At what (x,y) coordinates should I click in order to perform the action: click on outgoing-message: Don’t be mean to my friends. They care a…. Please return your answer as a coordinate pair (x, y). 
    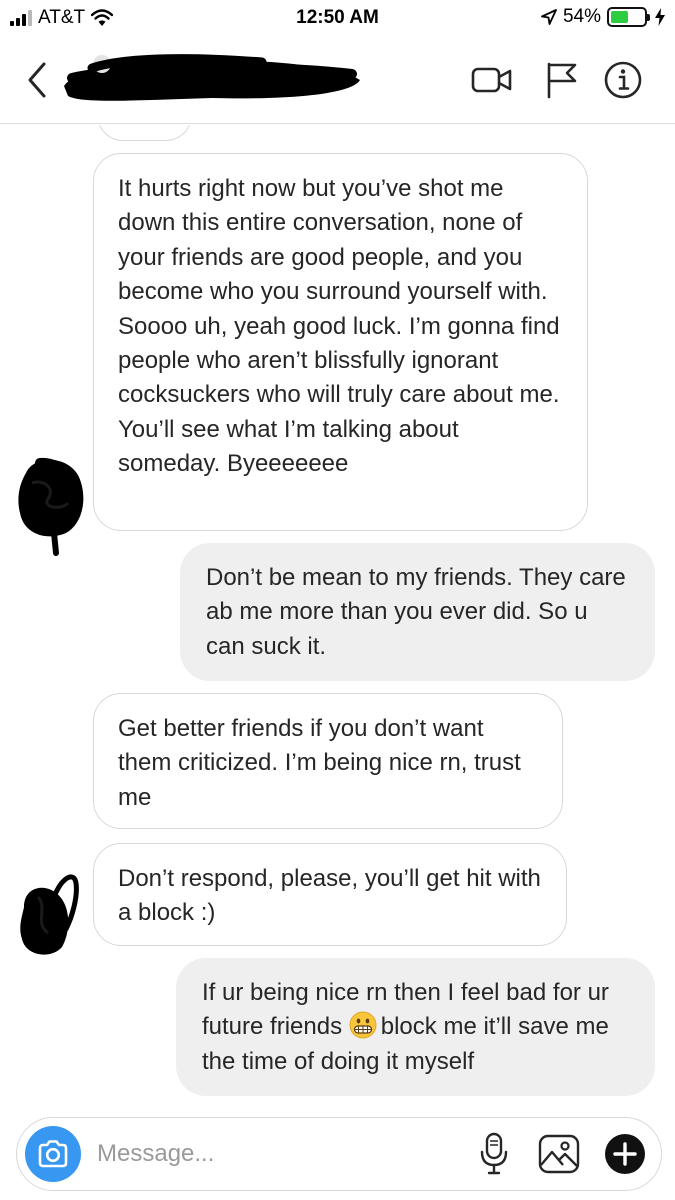
    Looking at the image, I should click on (417, 612).